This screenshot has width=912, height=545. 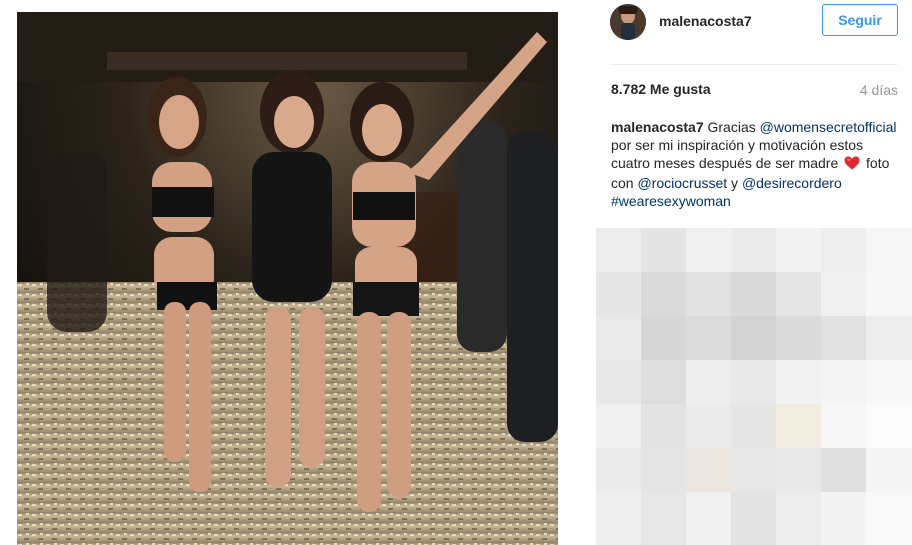 I want to click on caption-text: y, so click(x=734, y=183).